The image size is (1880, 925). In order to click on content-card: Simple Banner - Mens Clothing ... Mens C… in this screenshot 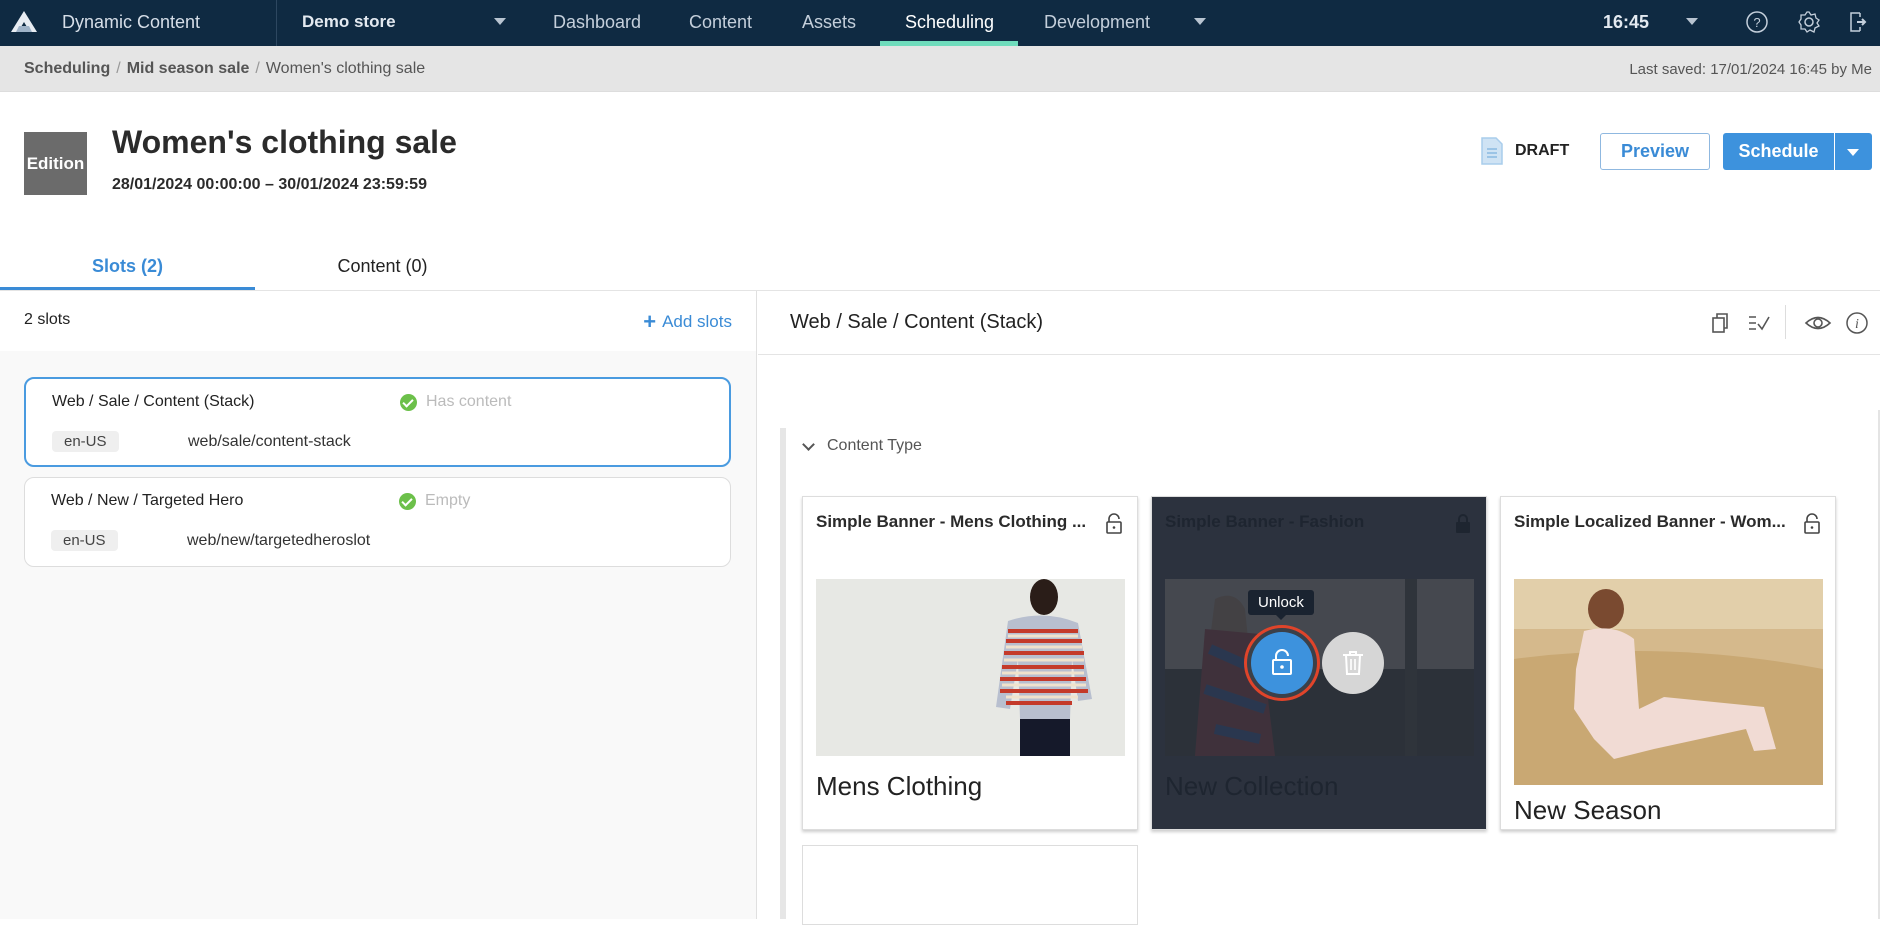, I will do `click(970, 663)`.